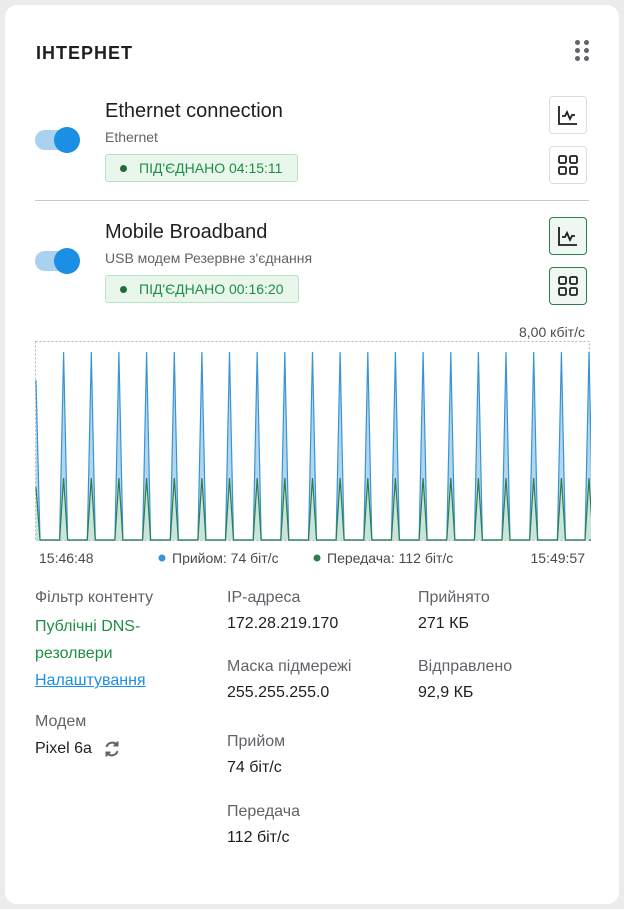 The width and height of the screenshot is (624, 909). I want to click on modem-label: Модем, so click(61, 721).